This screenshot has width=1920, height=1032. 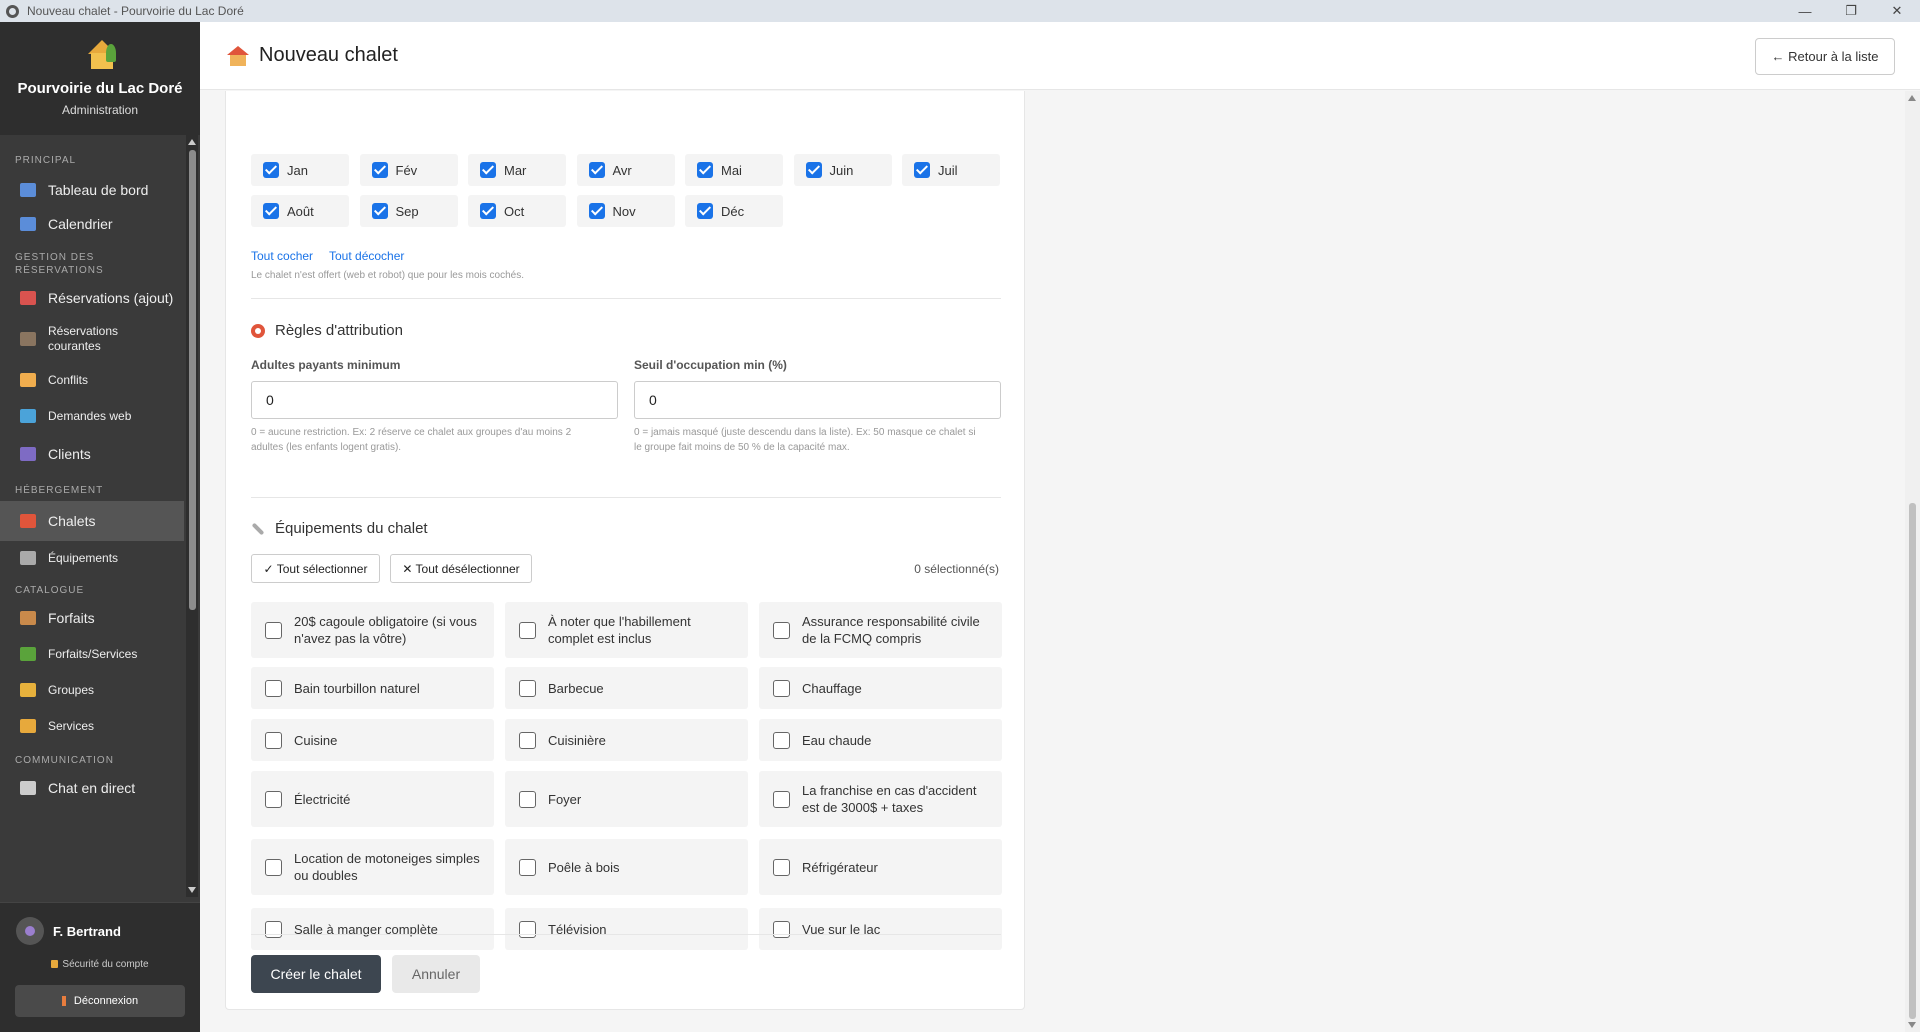 What do you see at coordinates (408, 170) in the screenshot?
I see `month-checkbox: Fév` at bounding box center [408, 170].